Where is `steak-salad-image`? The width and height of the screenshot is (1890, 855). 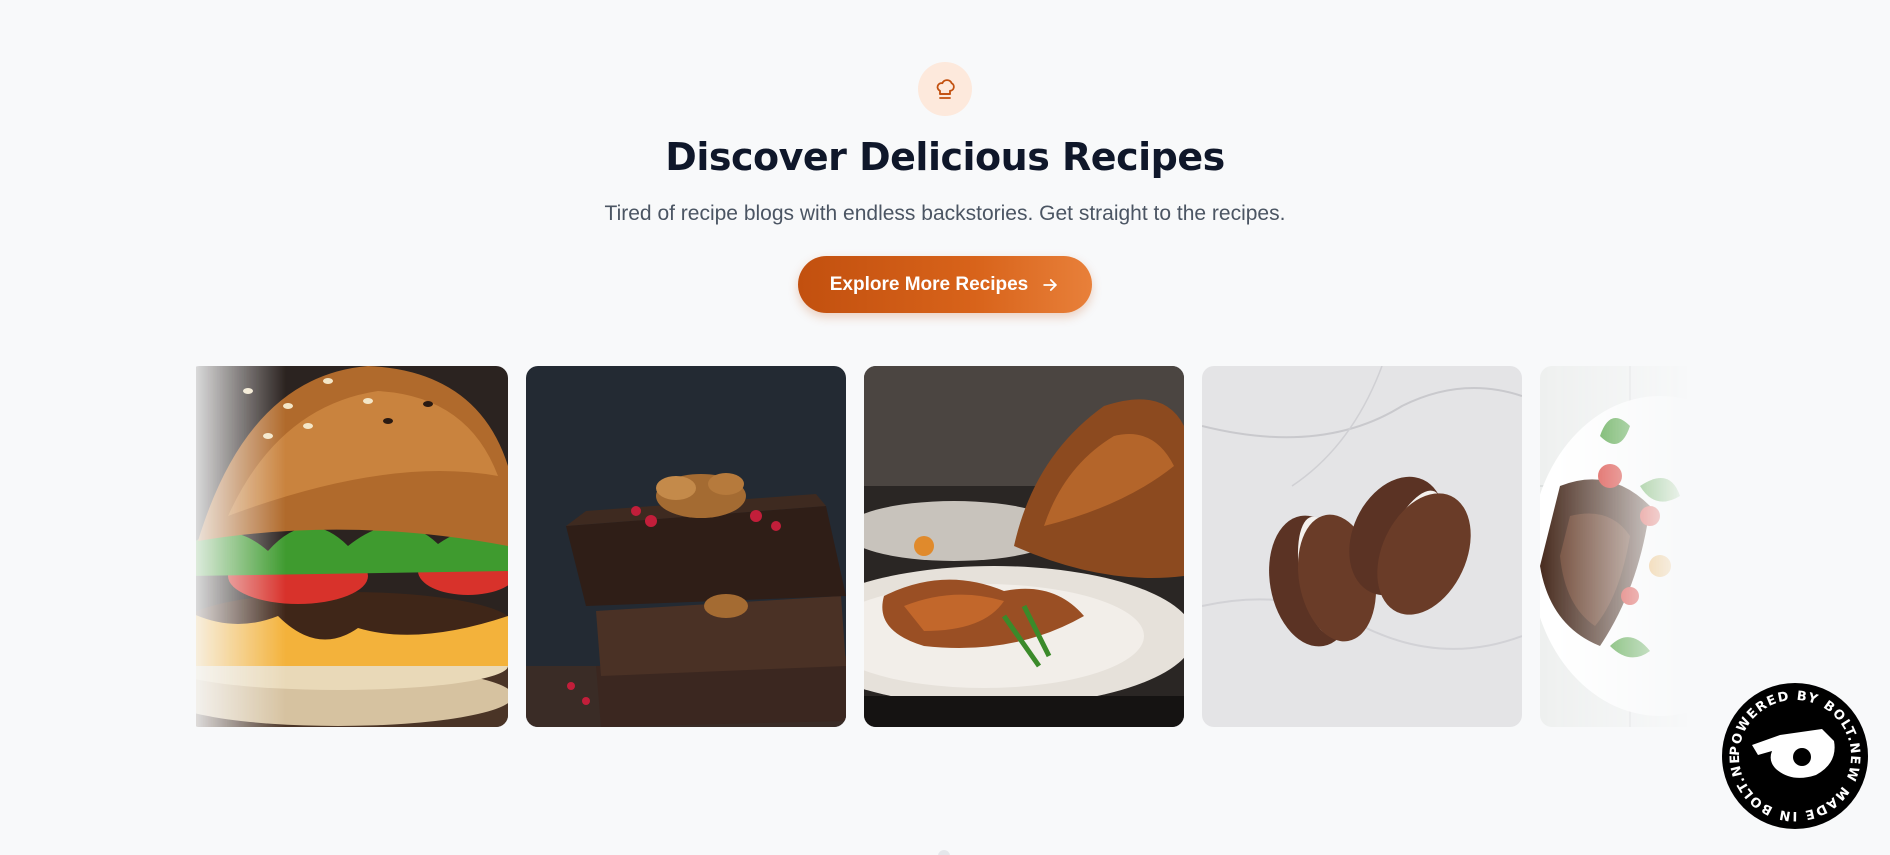 steak-salad-image is located at coordinates (1616, 546).